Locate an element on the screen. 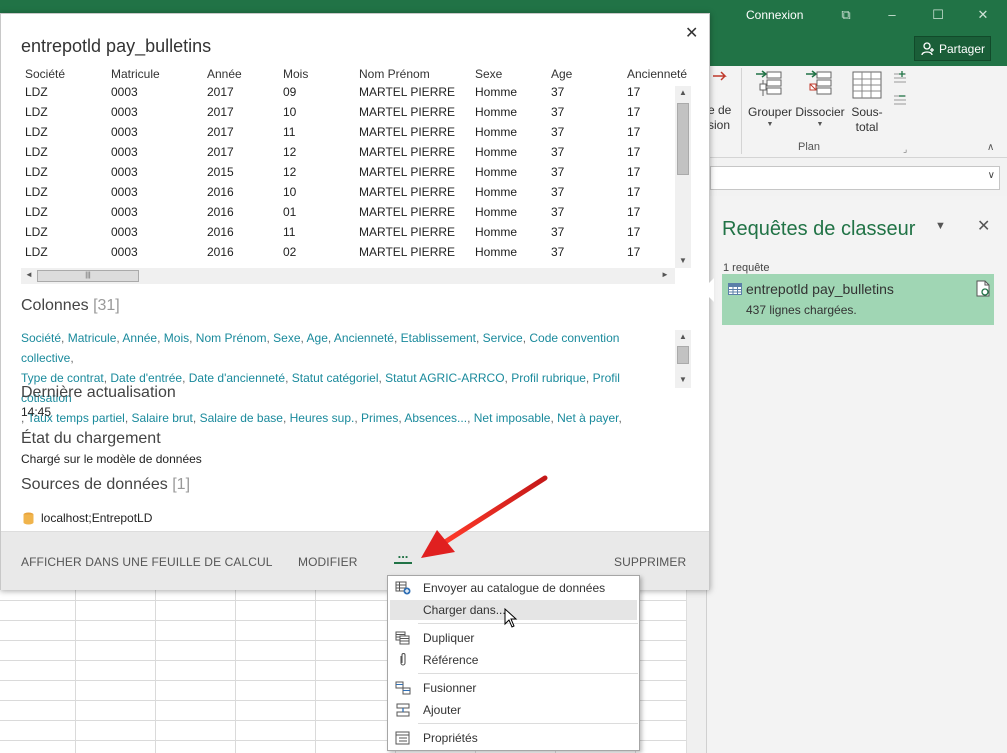 This screenshot has width=1007, height=753. column-link: Mois is located at coordinates (176, 338).